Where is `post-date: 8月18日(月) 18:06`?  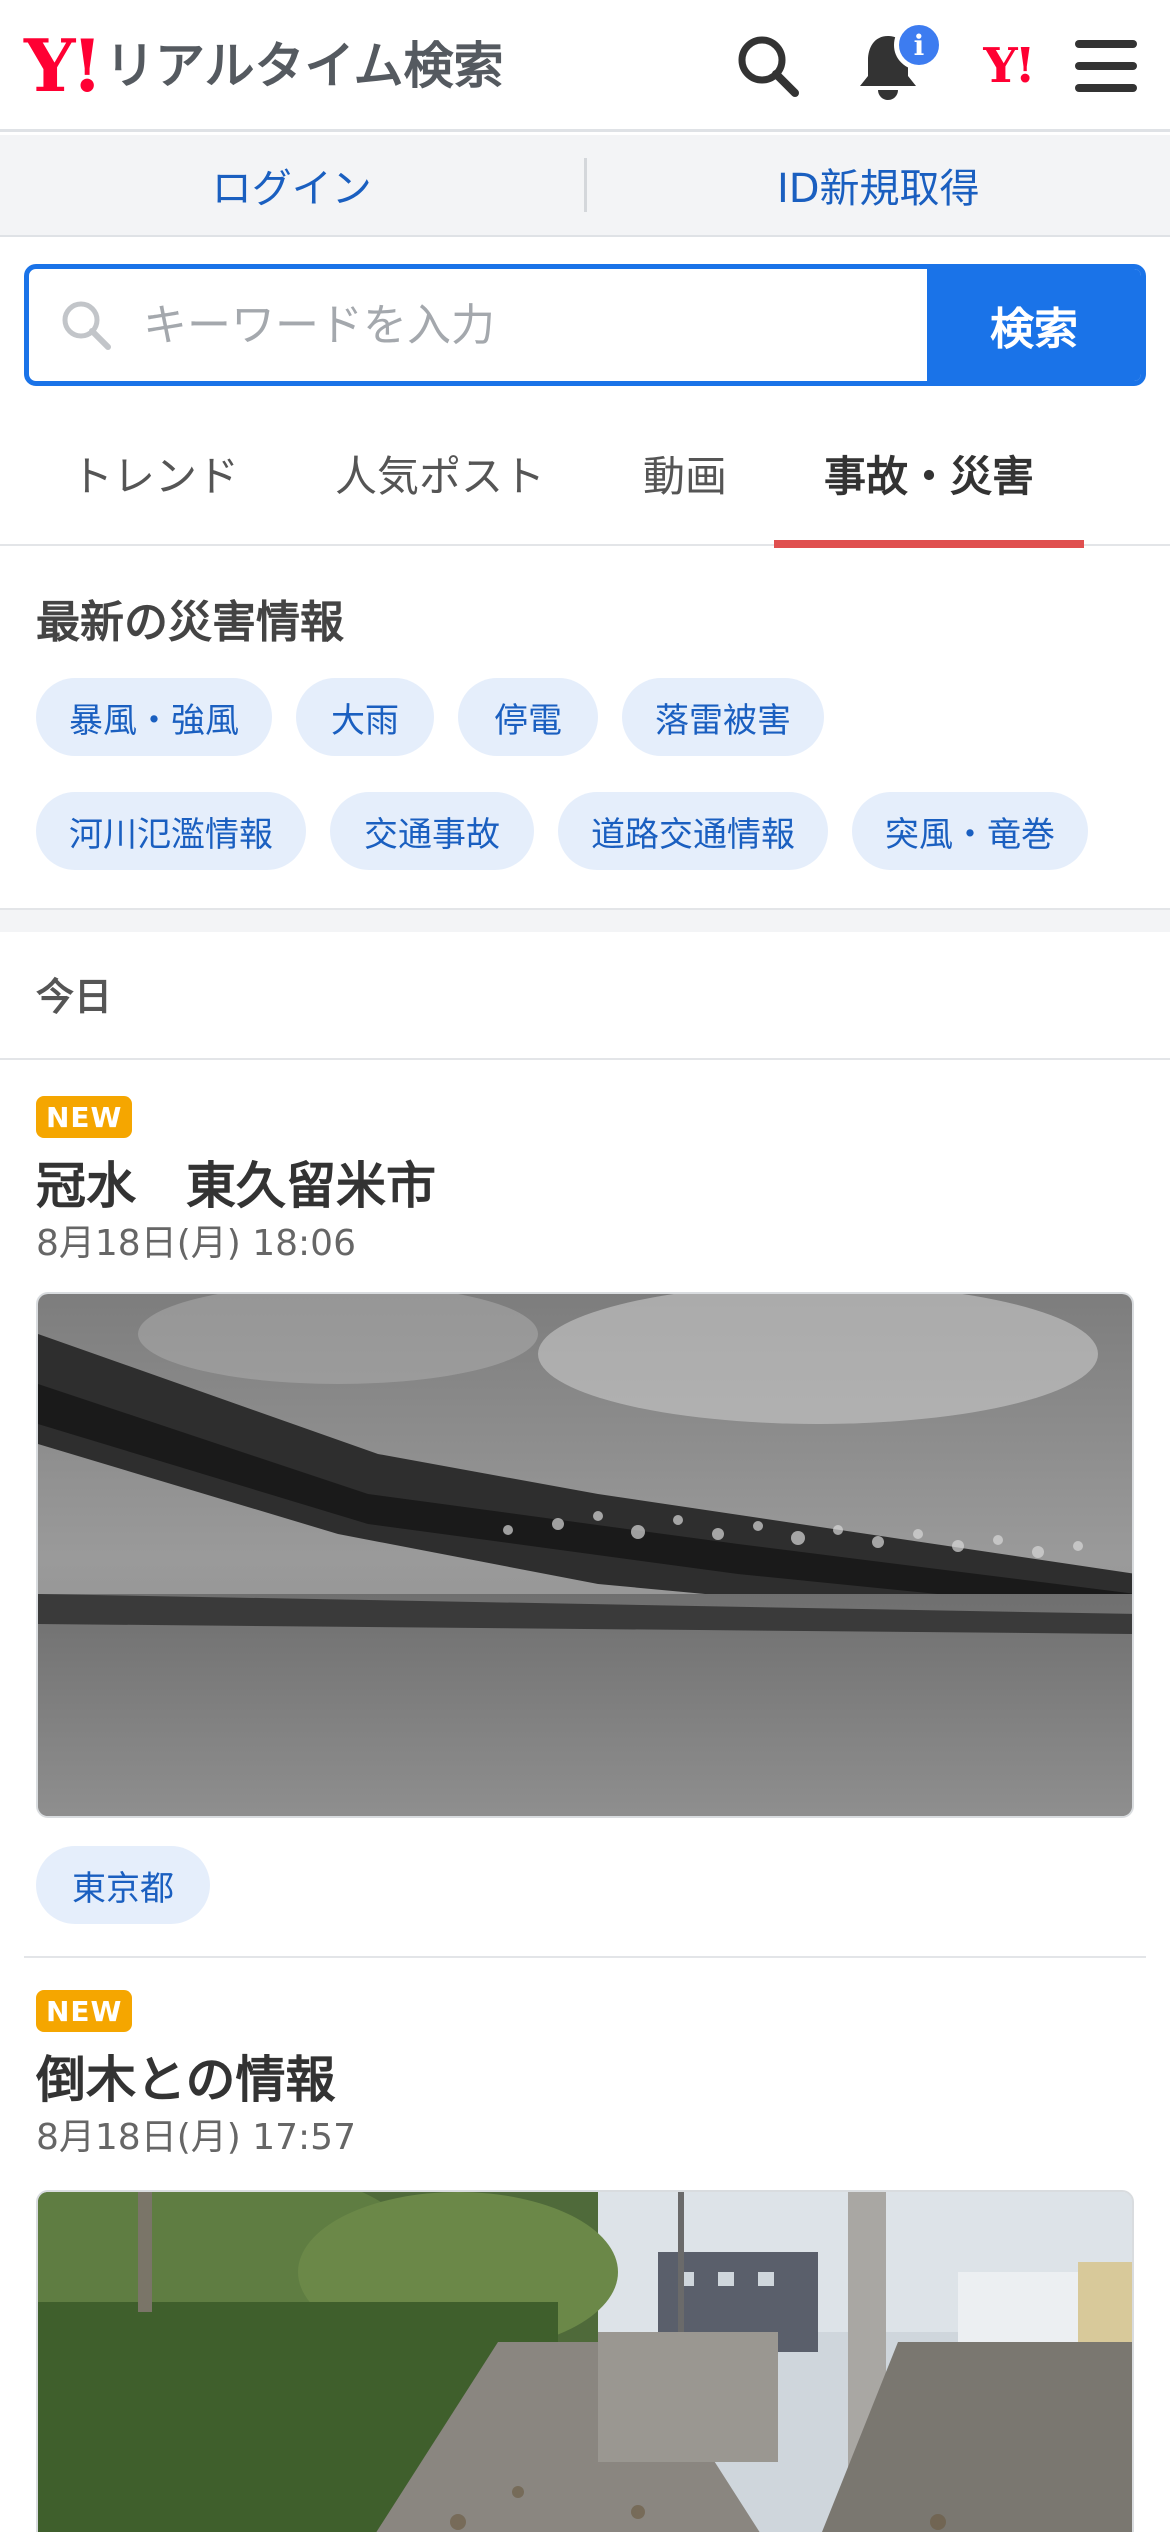
post-date: 8月18日(月) 18:06 is located at coordinates (196, 1243).